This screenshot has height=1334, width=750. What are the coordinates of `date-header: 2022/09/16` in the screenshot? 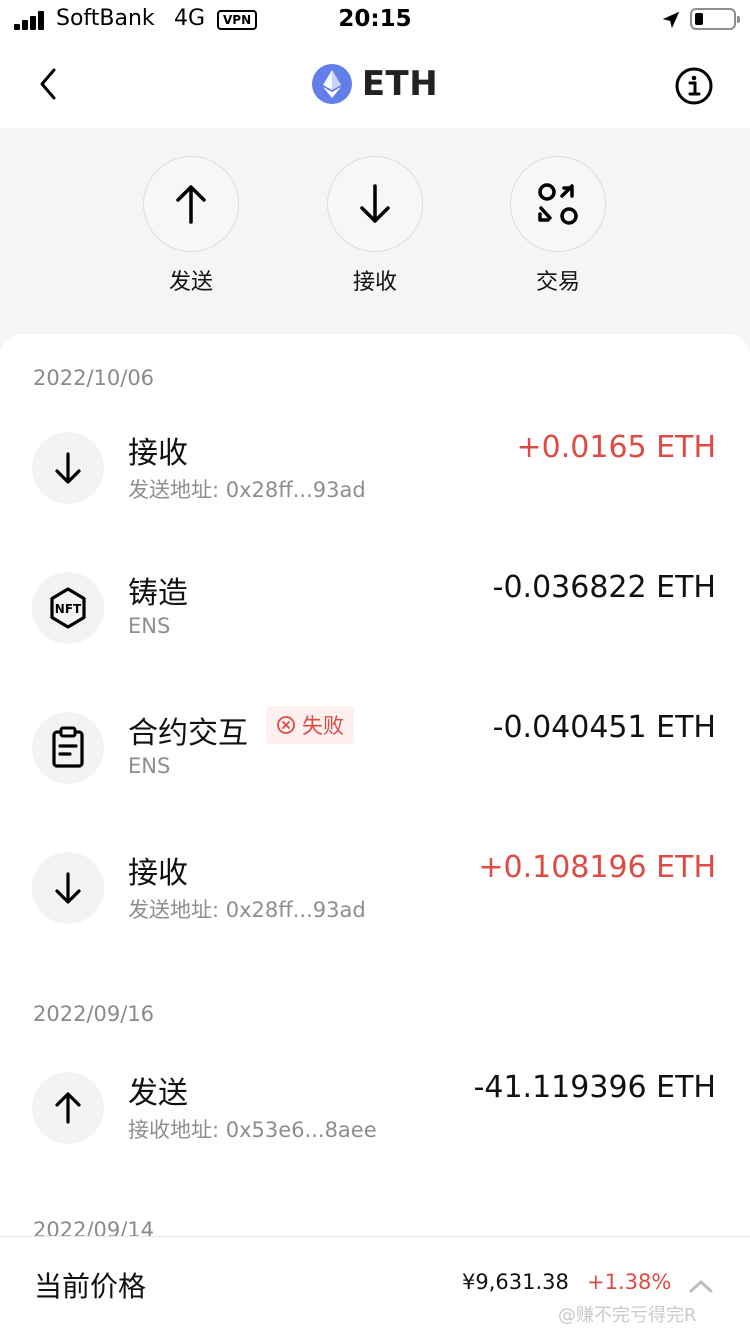 It's located at (94, 1014).